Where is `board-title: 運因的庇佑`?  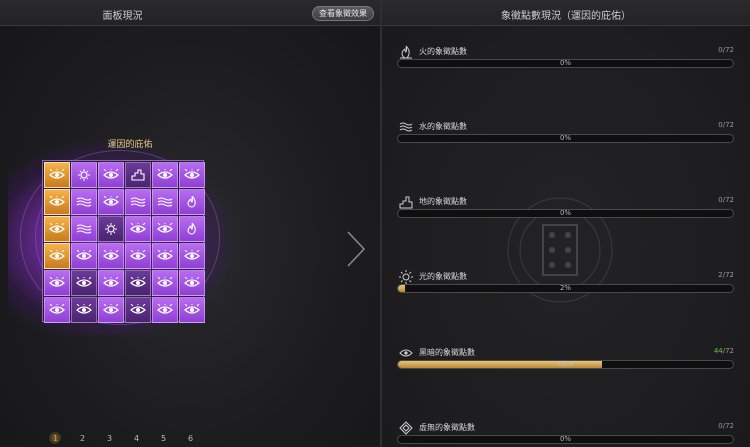 board-title: 運因的庇佑 is located at coordinates (130, 145).